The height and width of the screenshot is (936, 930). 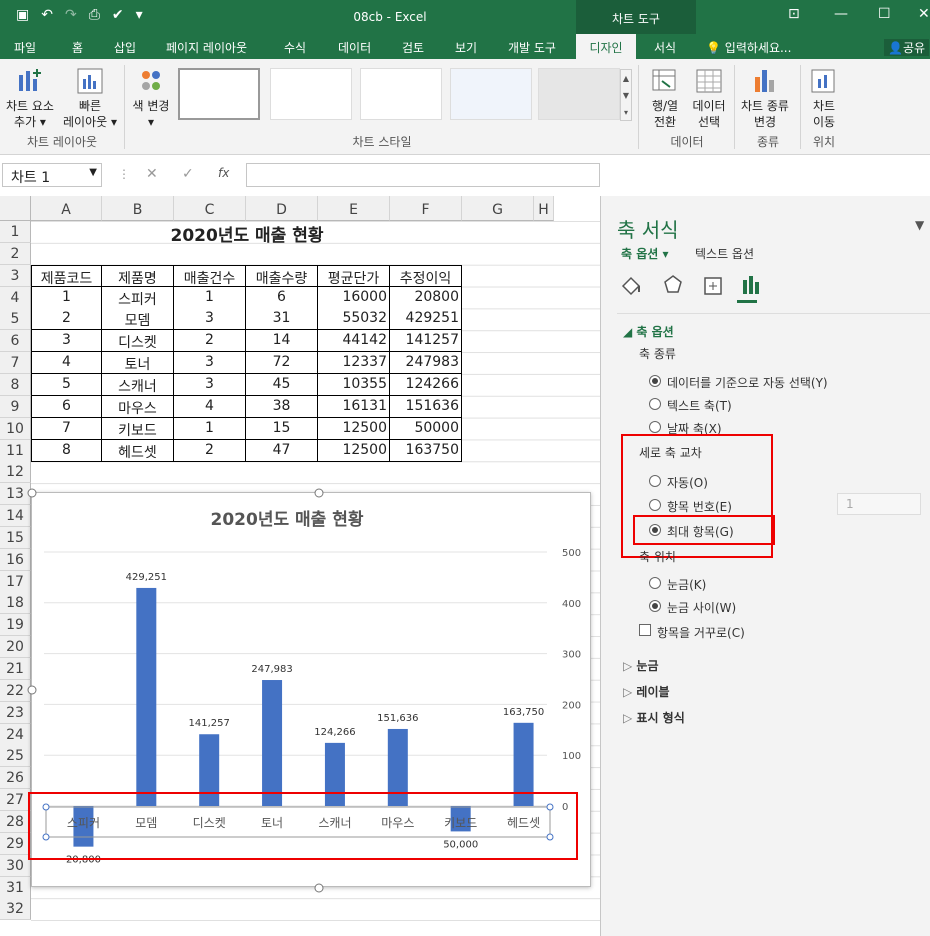 What do you see at coordinates (22, 15) in the screenshot?
I see `save-icon: ▣` at bounding box center [22, 15].